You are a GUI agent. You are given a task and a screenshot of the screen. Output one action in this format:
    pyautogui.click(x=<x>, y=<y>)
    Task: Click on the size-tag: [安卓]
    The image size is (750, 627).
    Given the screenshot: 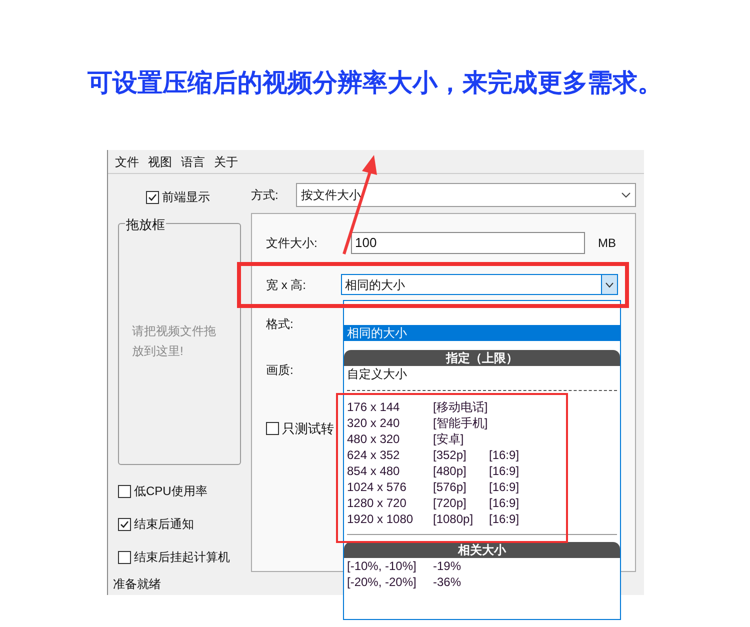 What is the action you would take?
    pyautogui.click(x=461, y=439)
    